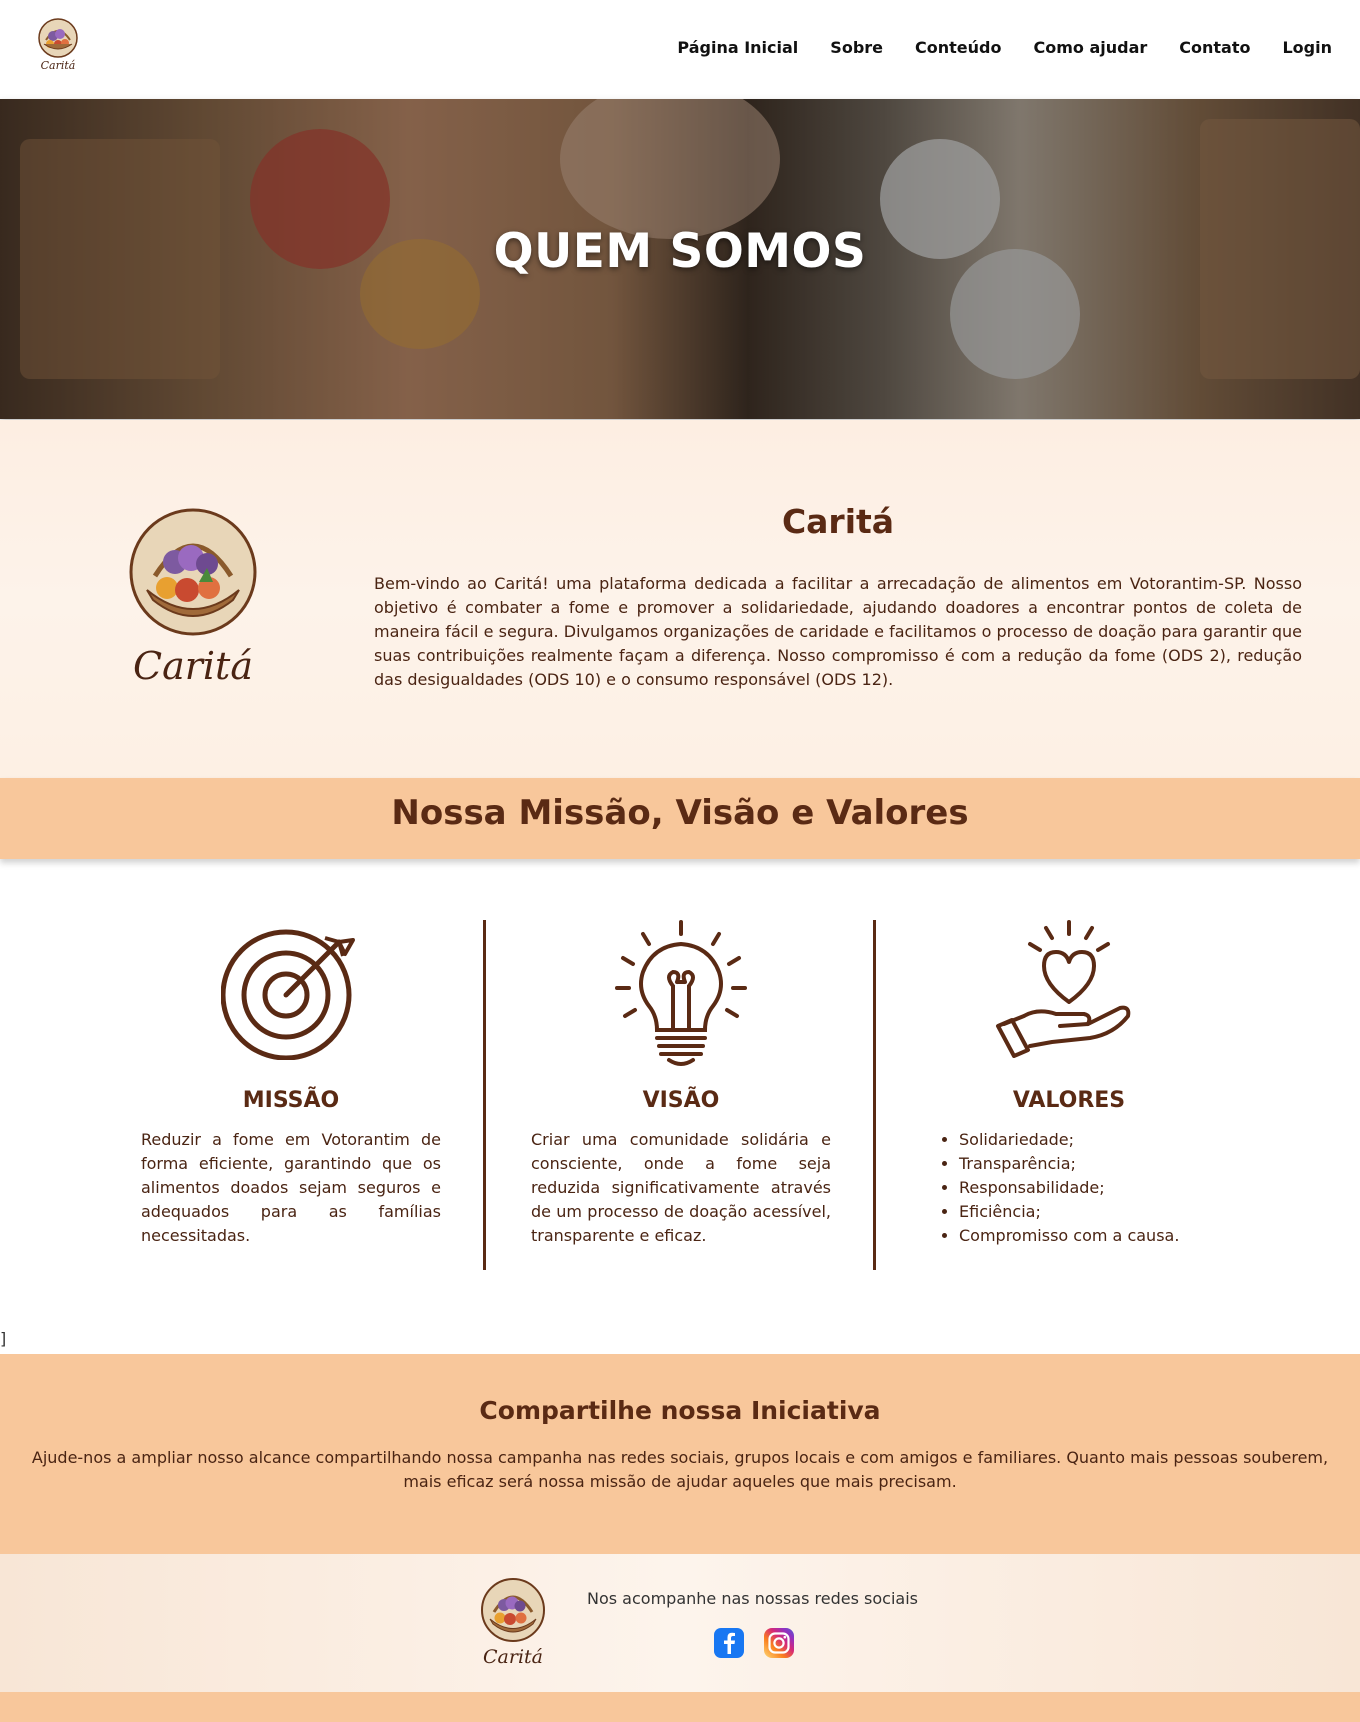 Image resolution: width=1360 pixels, height=1722 pixels. What do you see at coordinates (1214, 47) in the screenshot?
I see `nav-contato-link: Contato` at bounding box center [1214, 47].